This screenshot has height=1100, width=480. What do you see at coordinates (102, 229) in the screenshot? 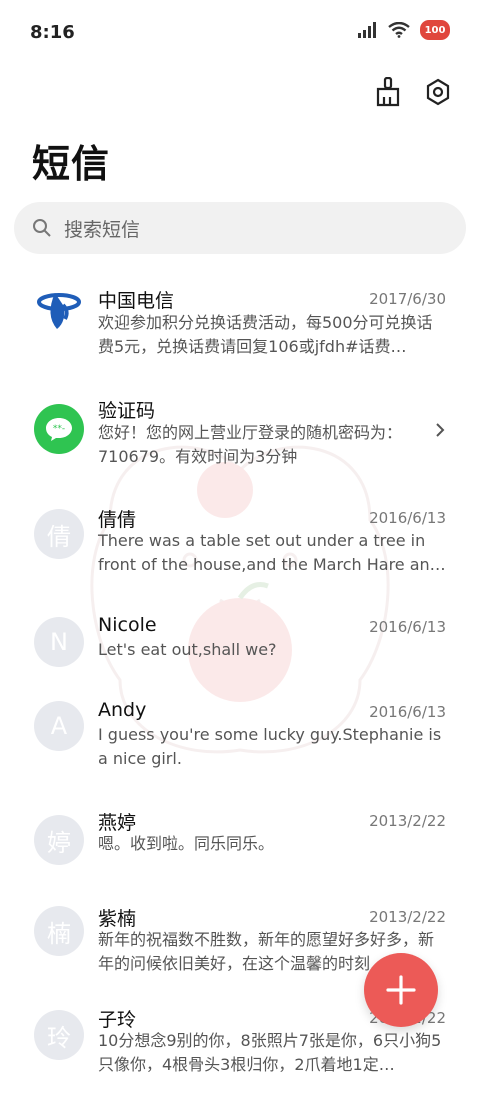
I see `search-placeholder: 搜索短信` at bounding box center [102, 229].